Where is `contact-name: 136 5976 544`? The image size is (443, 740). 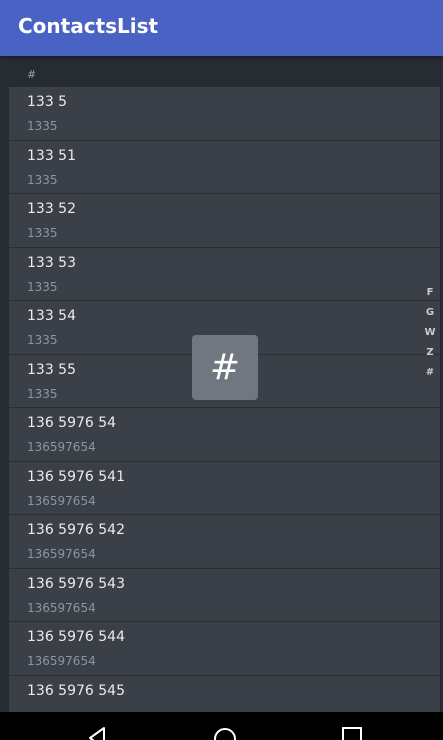
contact-name: 136 5976 544 is located at coordinates (76, 637).